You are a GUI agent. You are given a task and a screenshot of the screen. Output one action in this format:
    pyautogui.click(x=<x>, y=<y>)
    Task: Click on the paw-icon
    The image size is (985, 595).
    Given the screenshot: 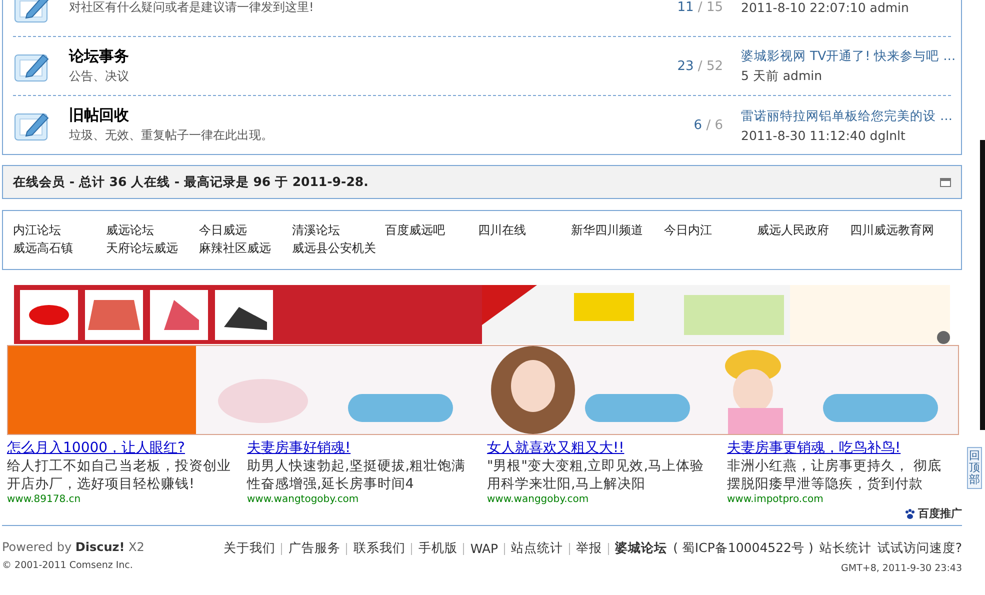 What is the action you would take?
    pyautogui.click(x=910, y=514)
    